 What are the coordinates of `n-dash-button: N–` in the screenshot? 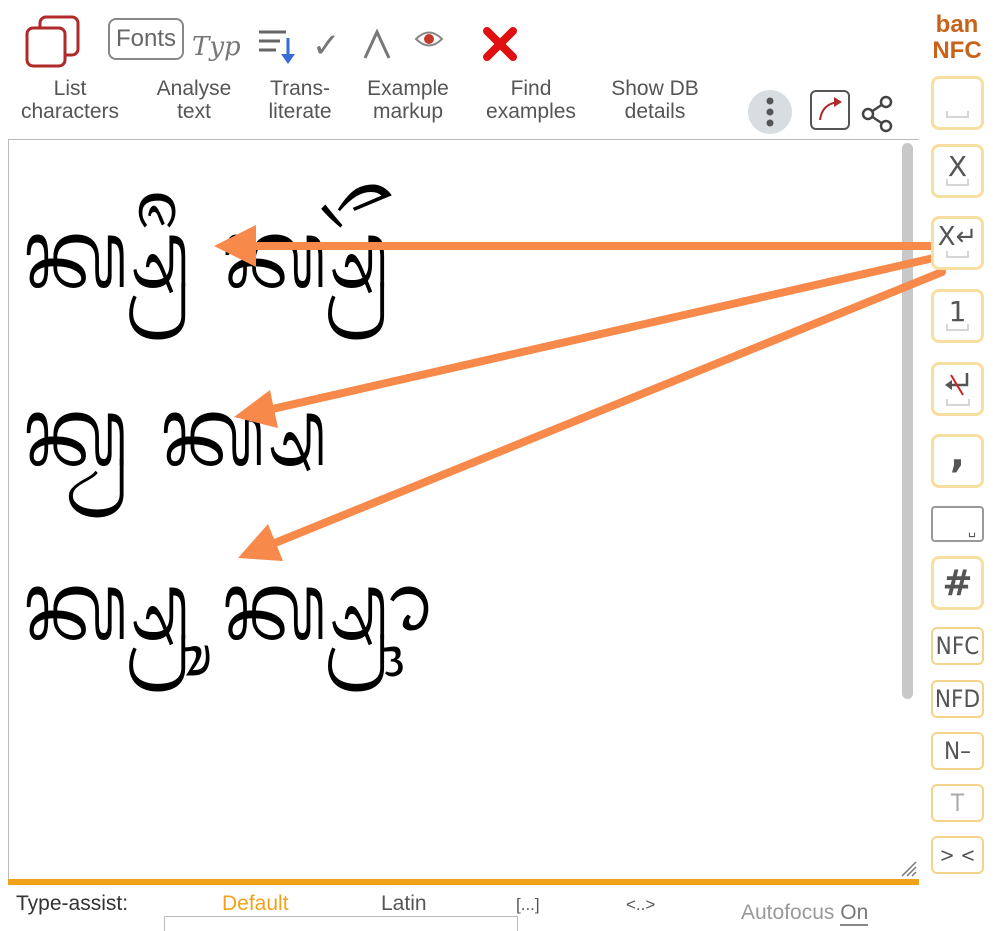 It's located at (957, 751).